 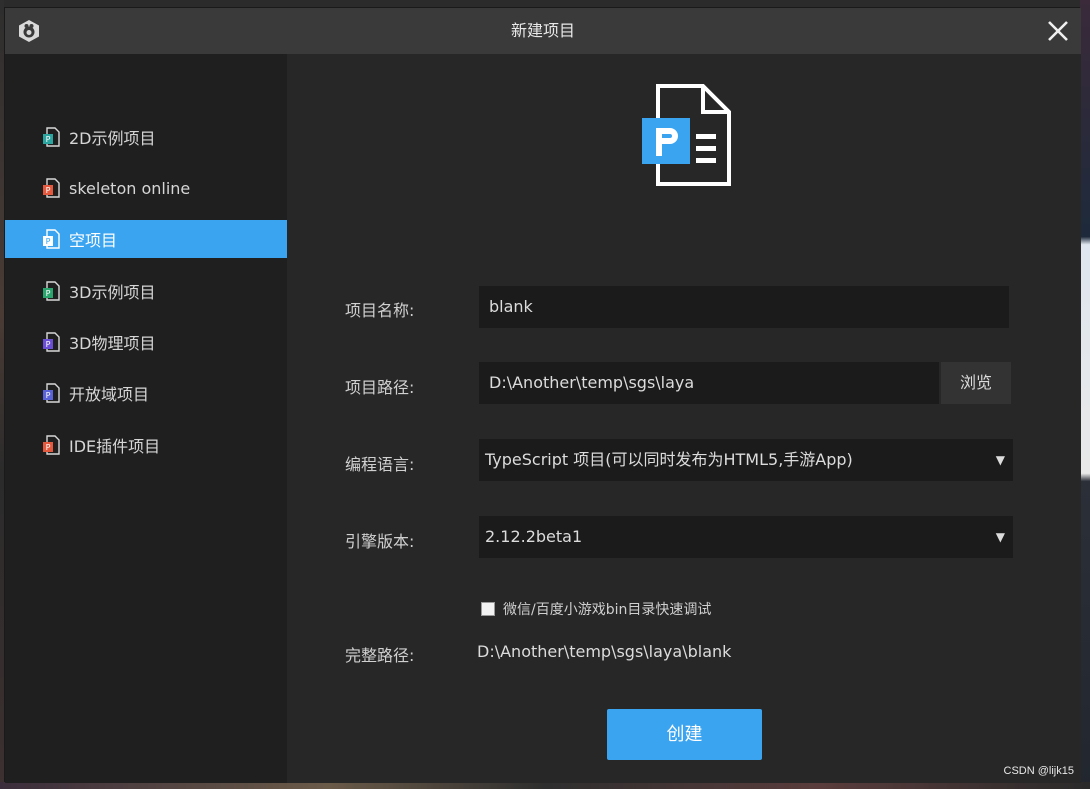 I want to click on sidebar-item-3d-physics: P 3D物理项目, so click(x=146, y=342).